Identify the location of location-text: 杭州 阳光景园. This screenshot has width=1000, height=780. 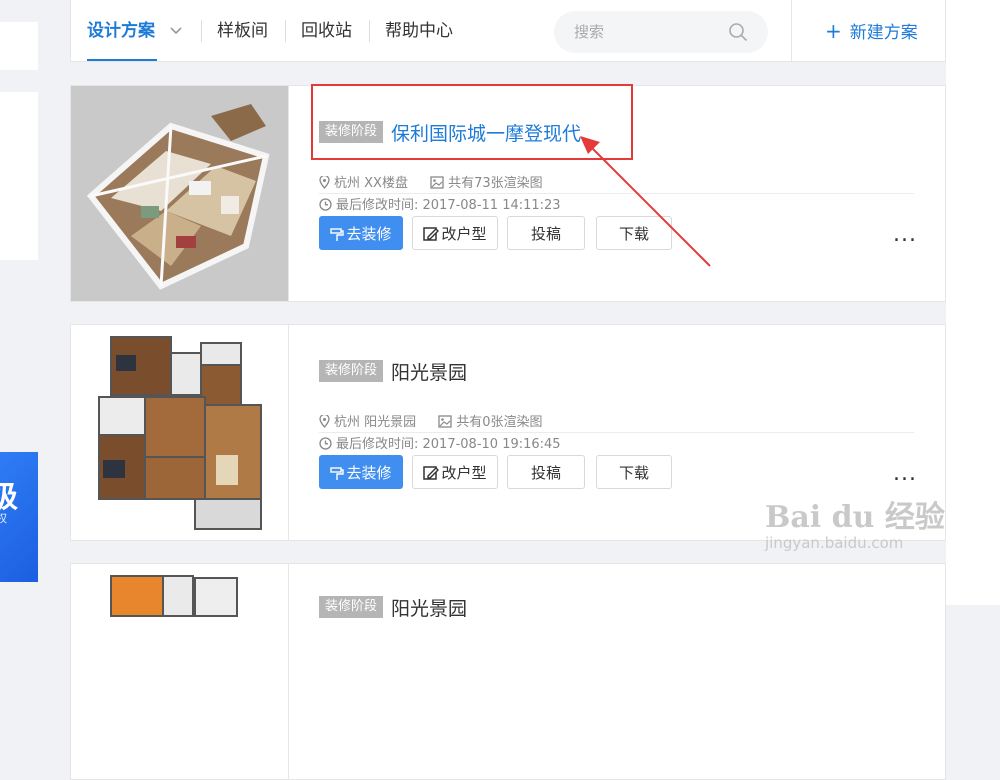
(375, 422).